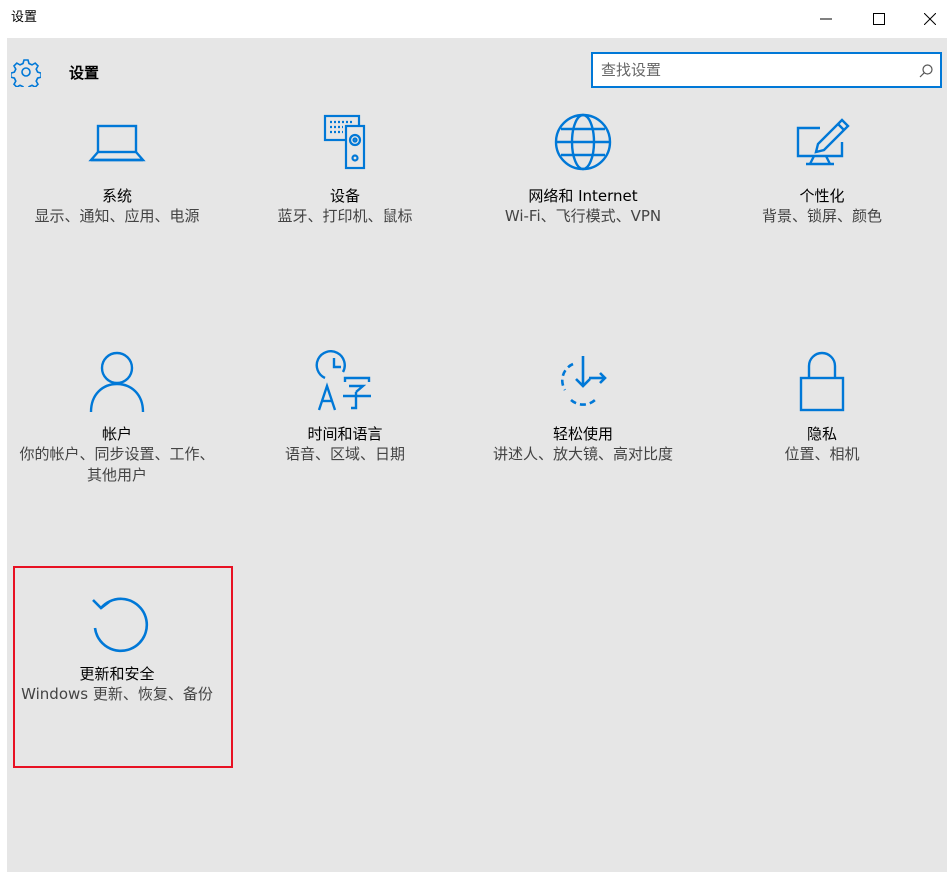  Describe the element at coordinates (821, 434) in the screenshot. I see `tile-title: 隐私` at that location.